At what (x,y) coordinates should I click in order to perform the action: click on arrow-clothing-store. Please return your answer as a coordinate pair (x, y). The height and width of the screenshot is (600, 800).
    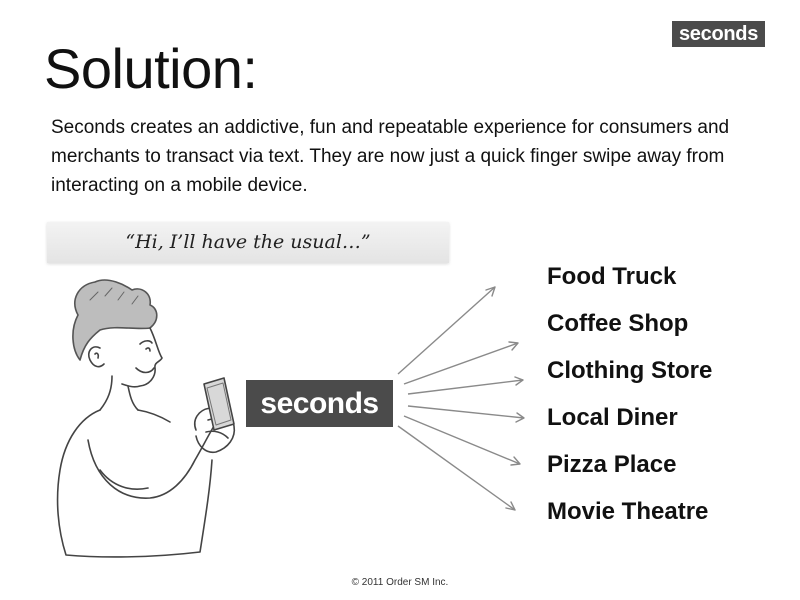
    Looking at the image, I should click on (465, 387).